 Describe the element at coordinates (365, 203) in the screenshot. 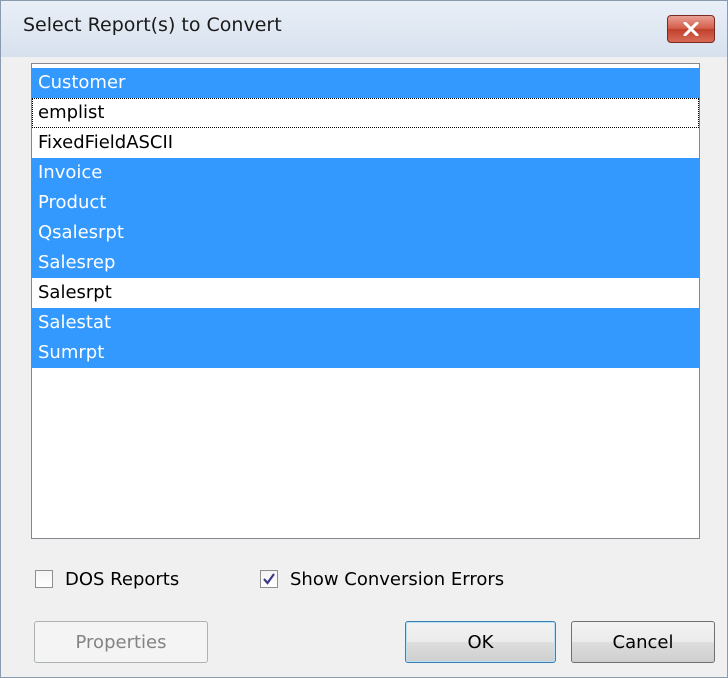

I see `list-item: Product` at that location.